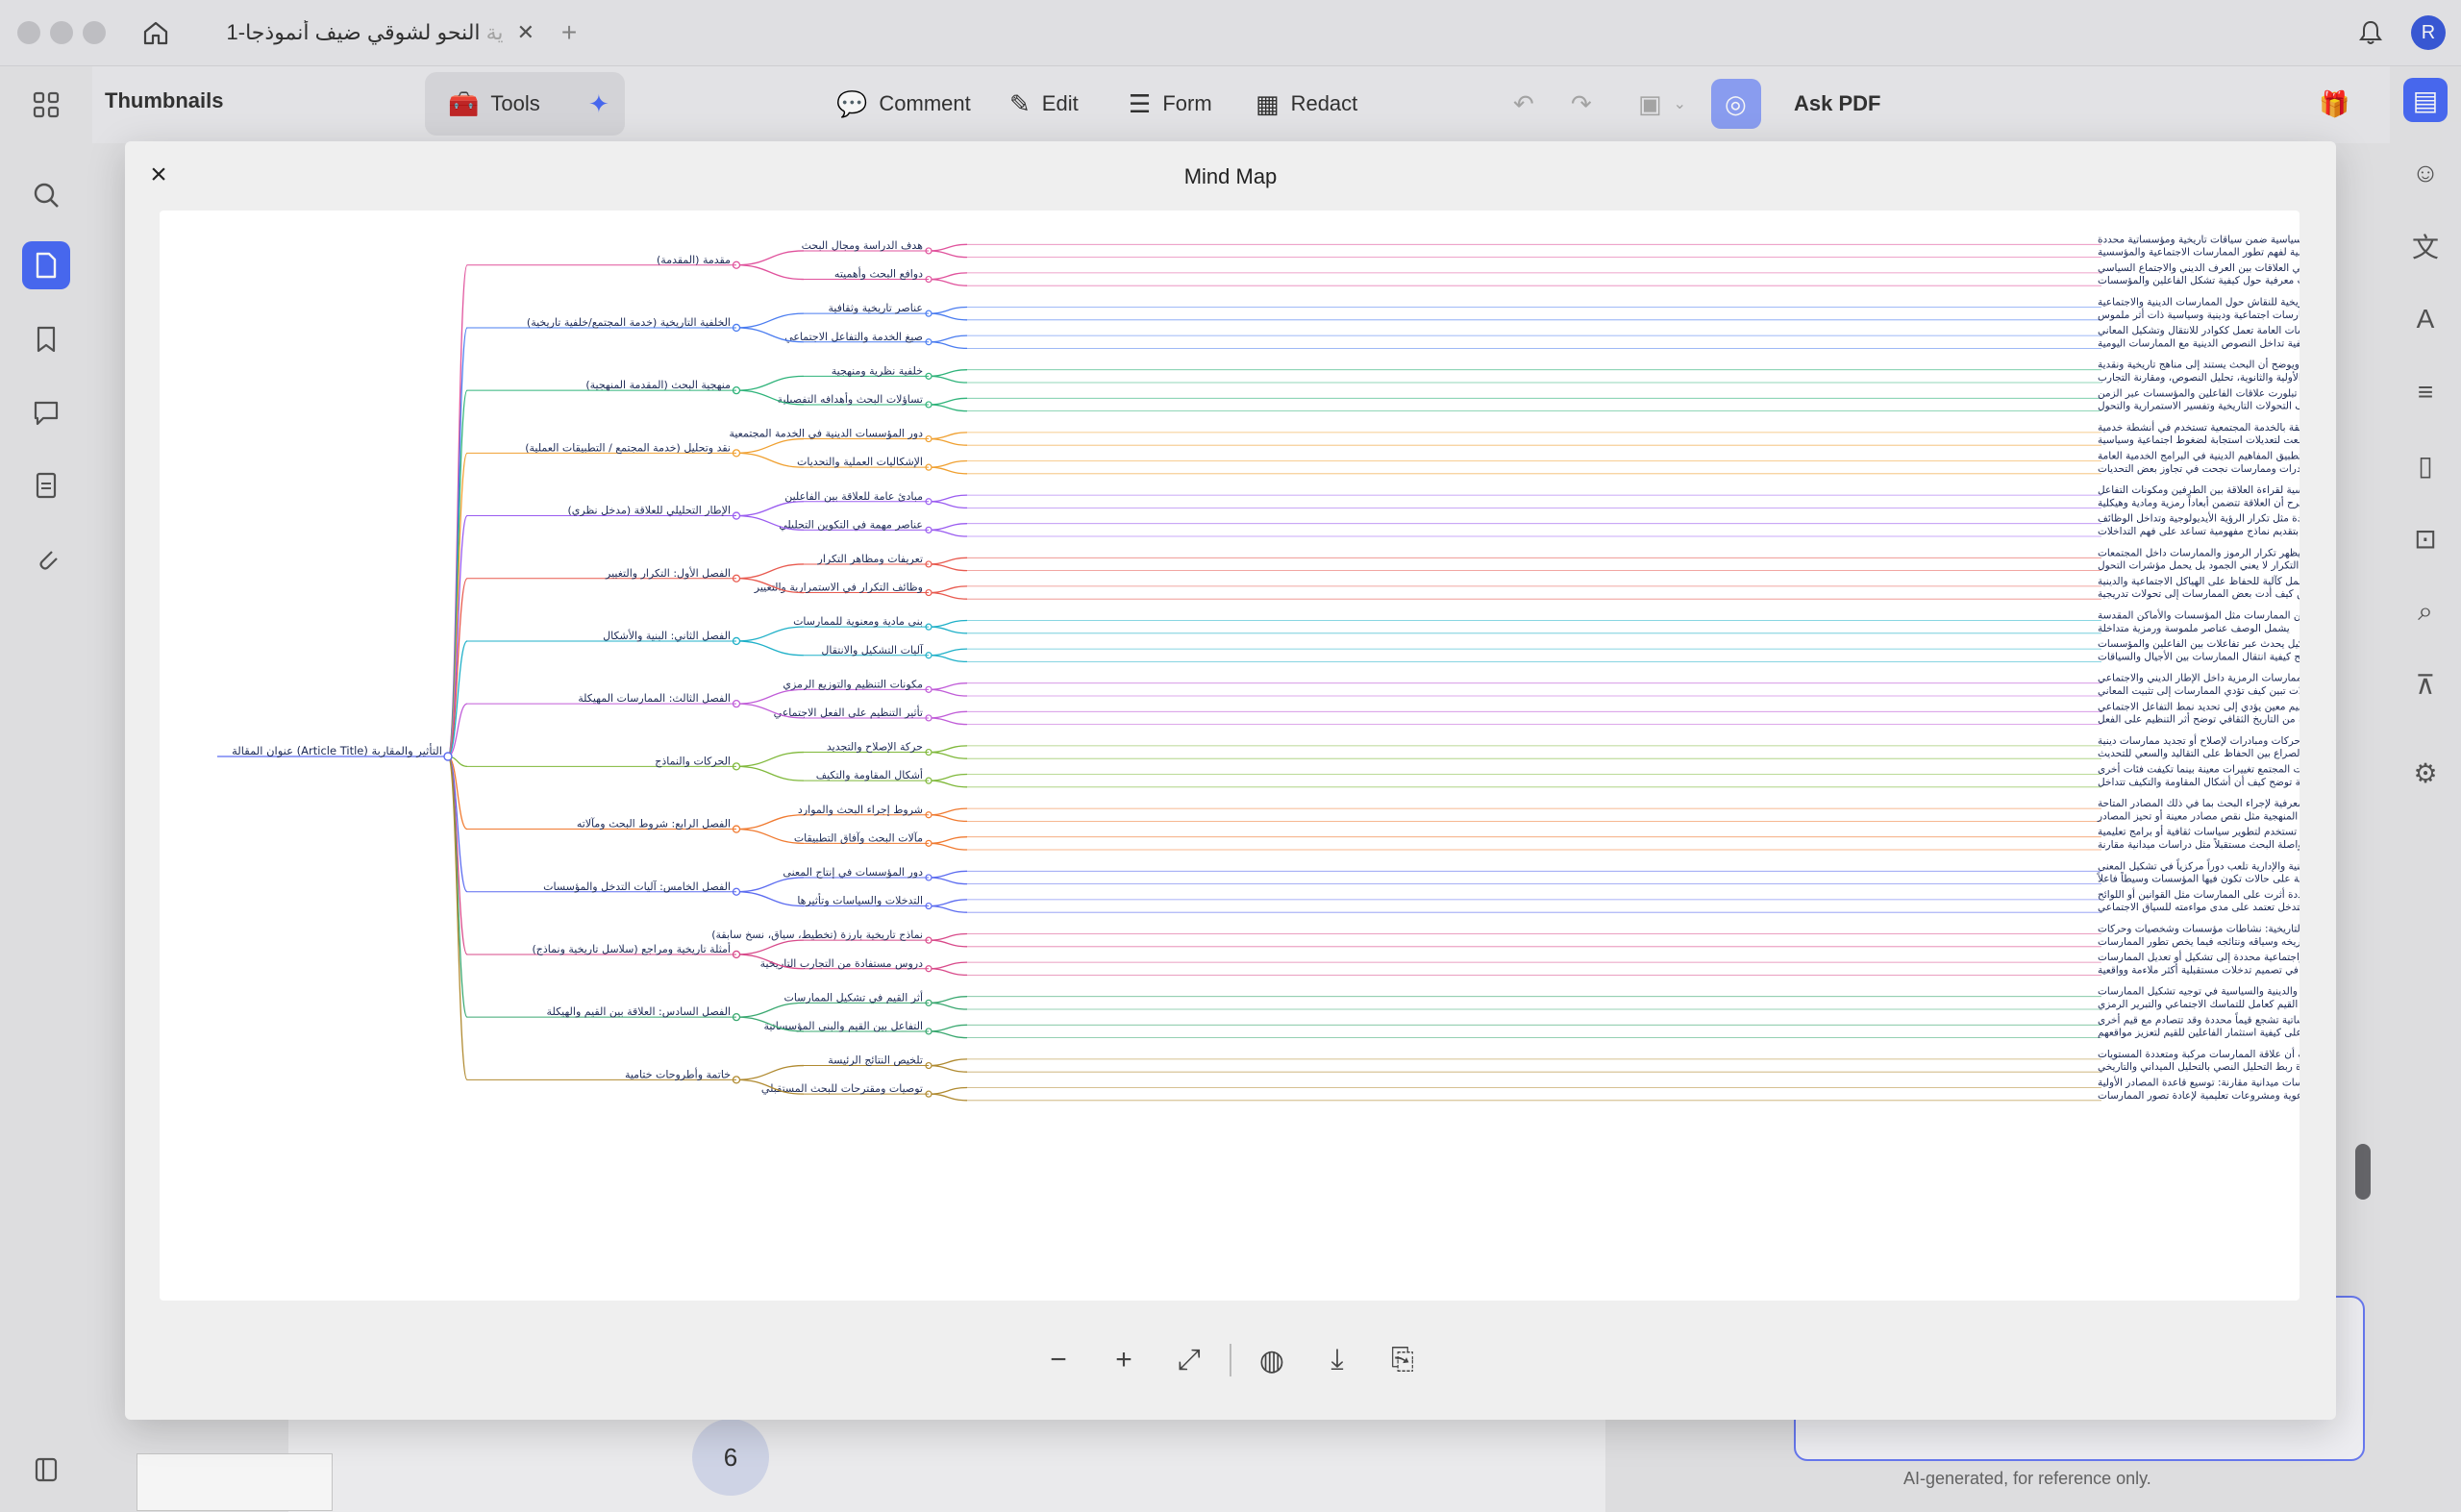 This screenshot has height=1512, width=2461. I want to click on globe-icon: ◍, so click(1271, 1360).